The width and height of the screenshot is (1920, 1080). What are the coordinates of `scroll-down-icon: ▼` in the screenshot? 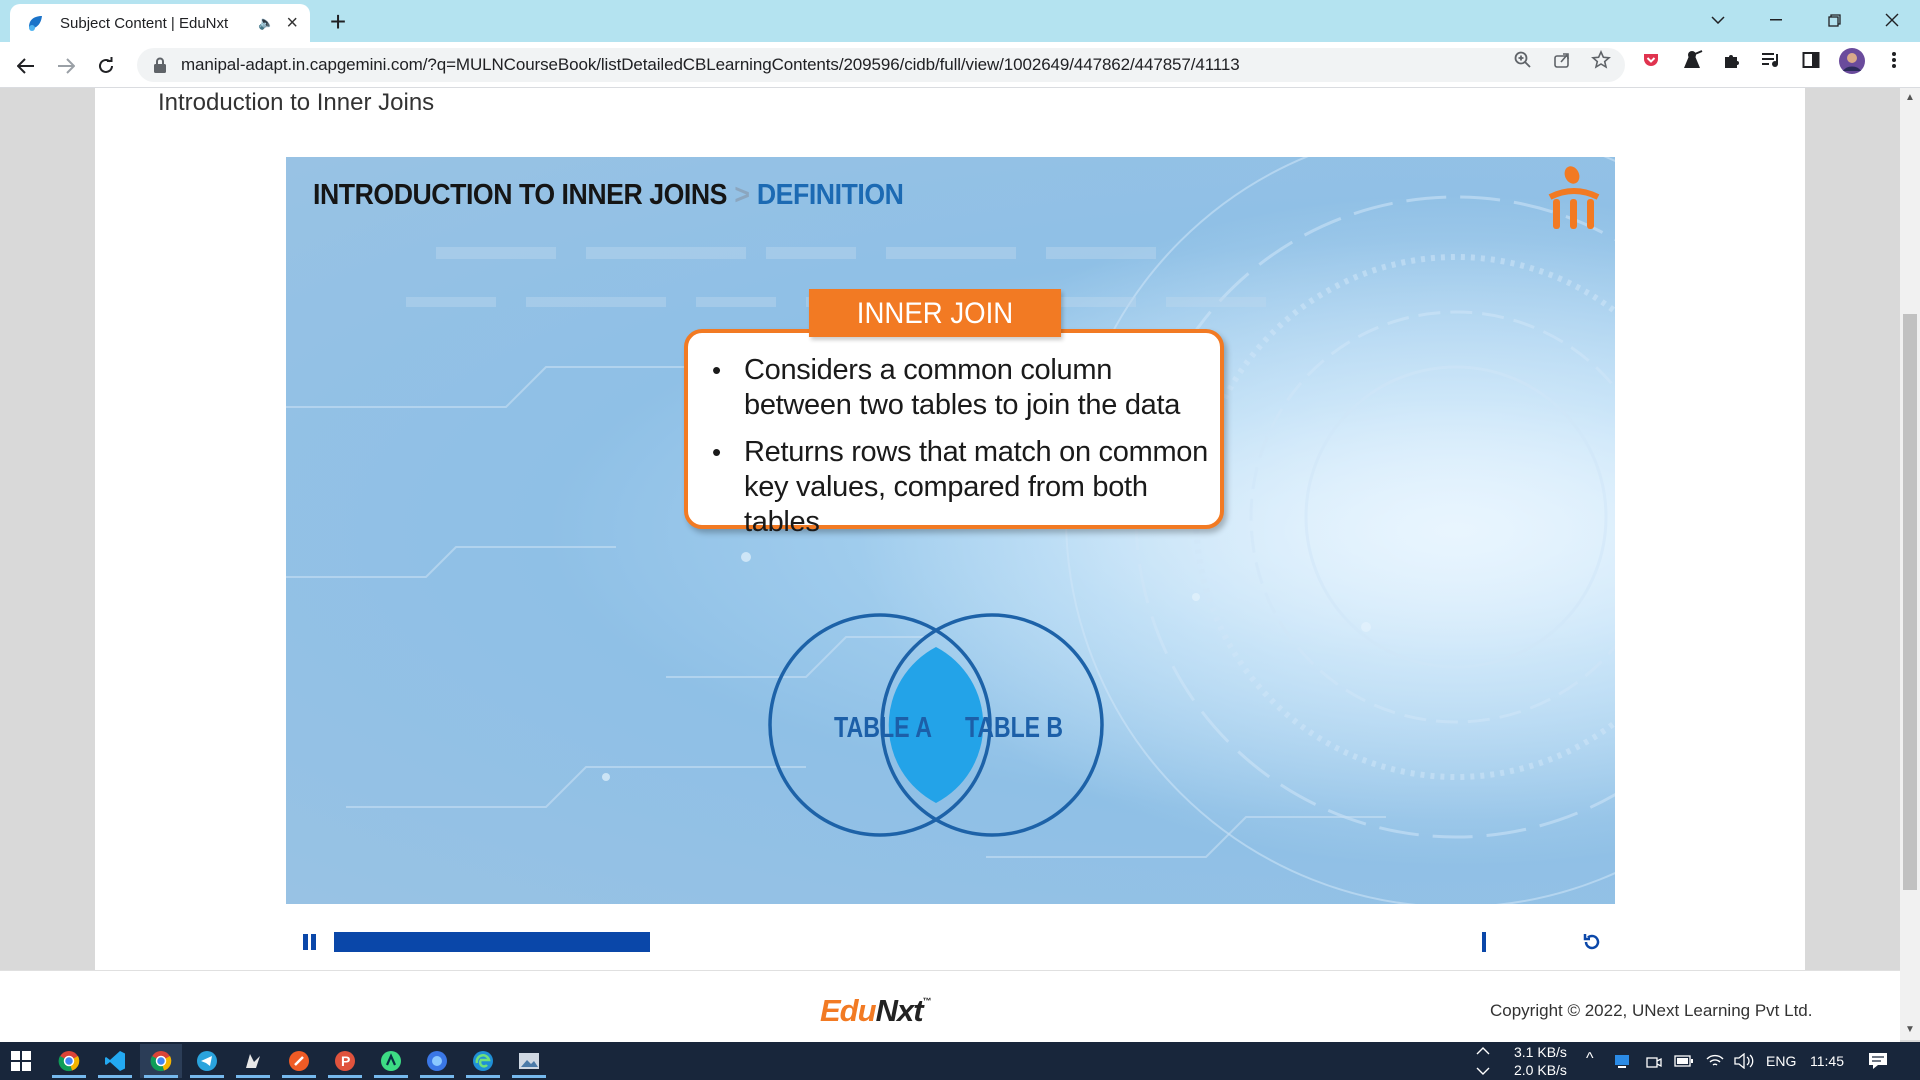 It's located at (1910, 1029).